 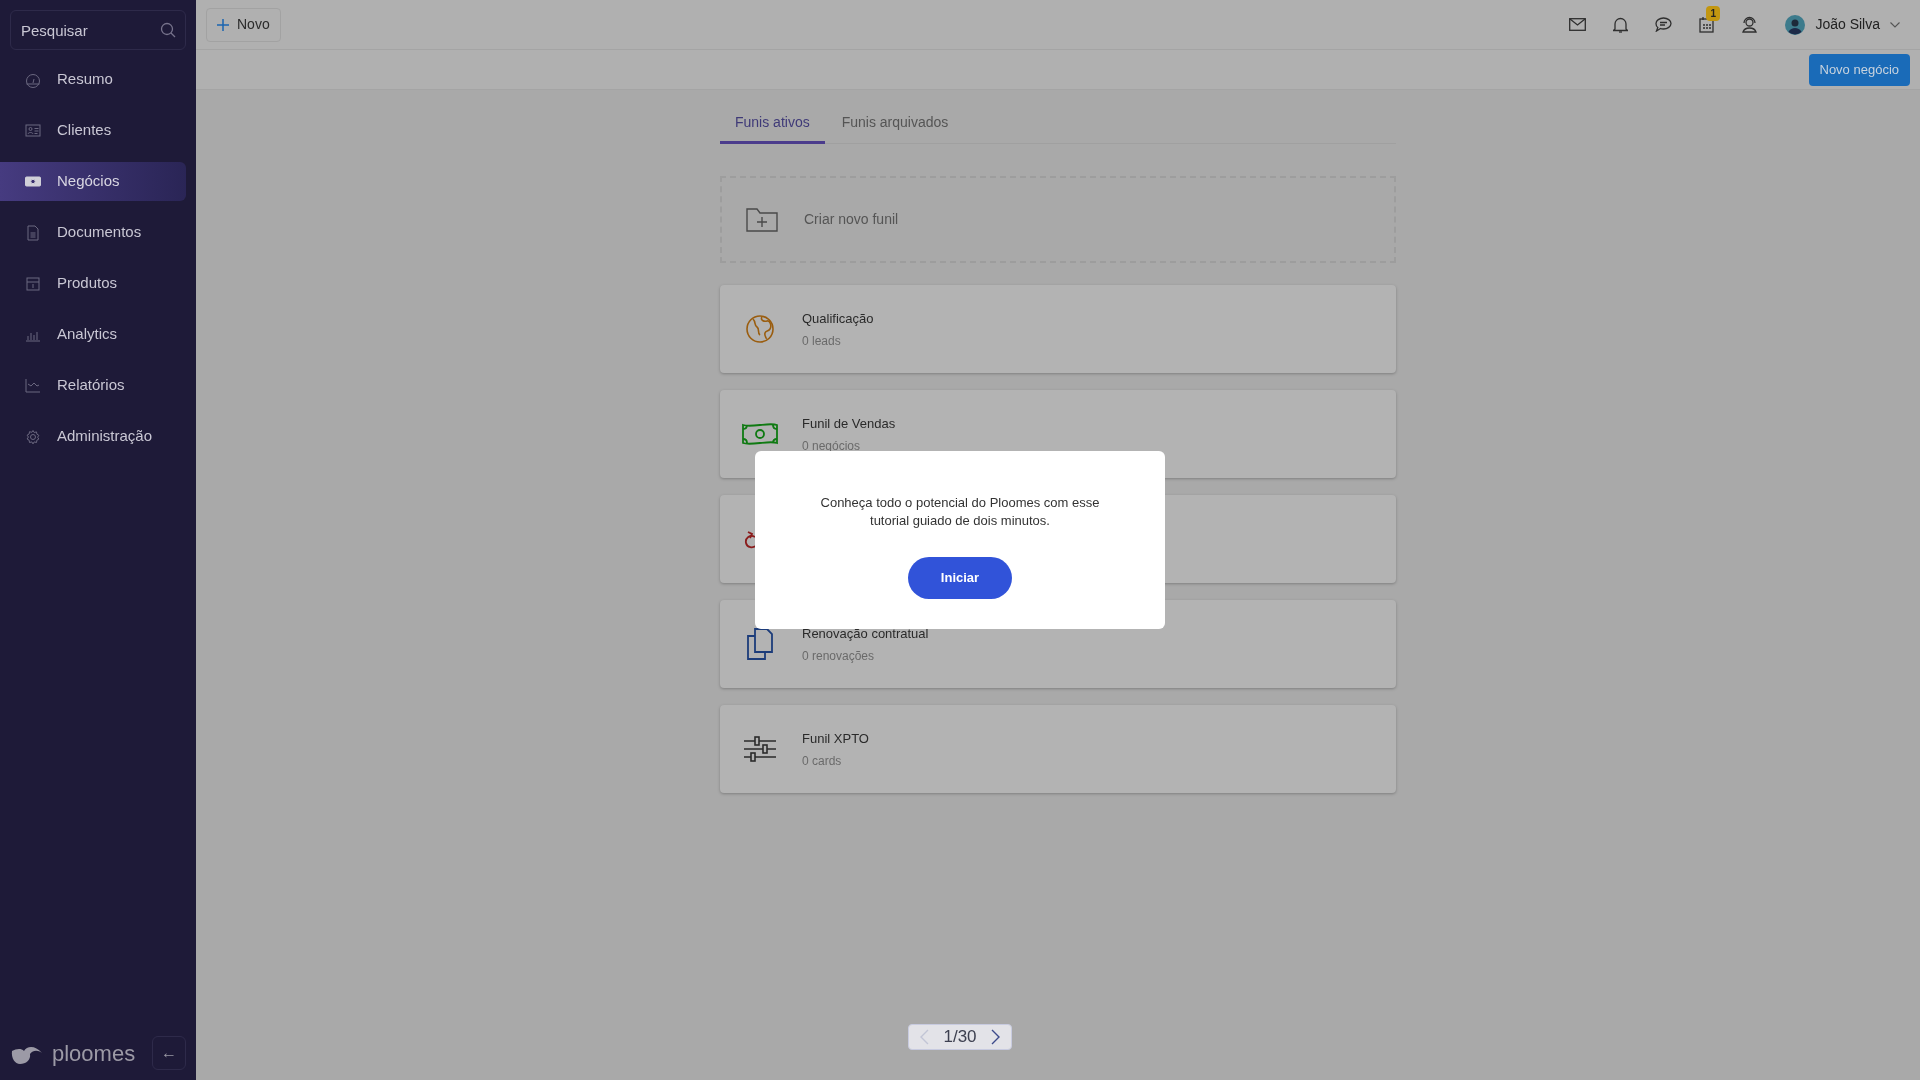 I want to click on tab: Funis ativos, so click(x=772, y=124).